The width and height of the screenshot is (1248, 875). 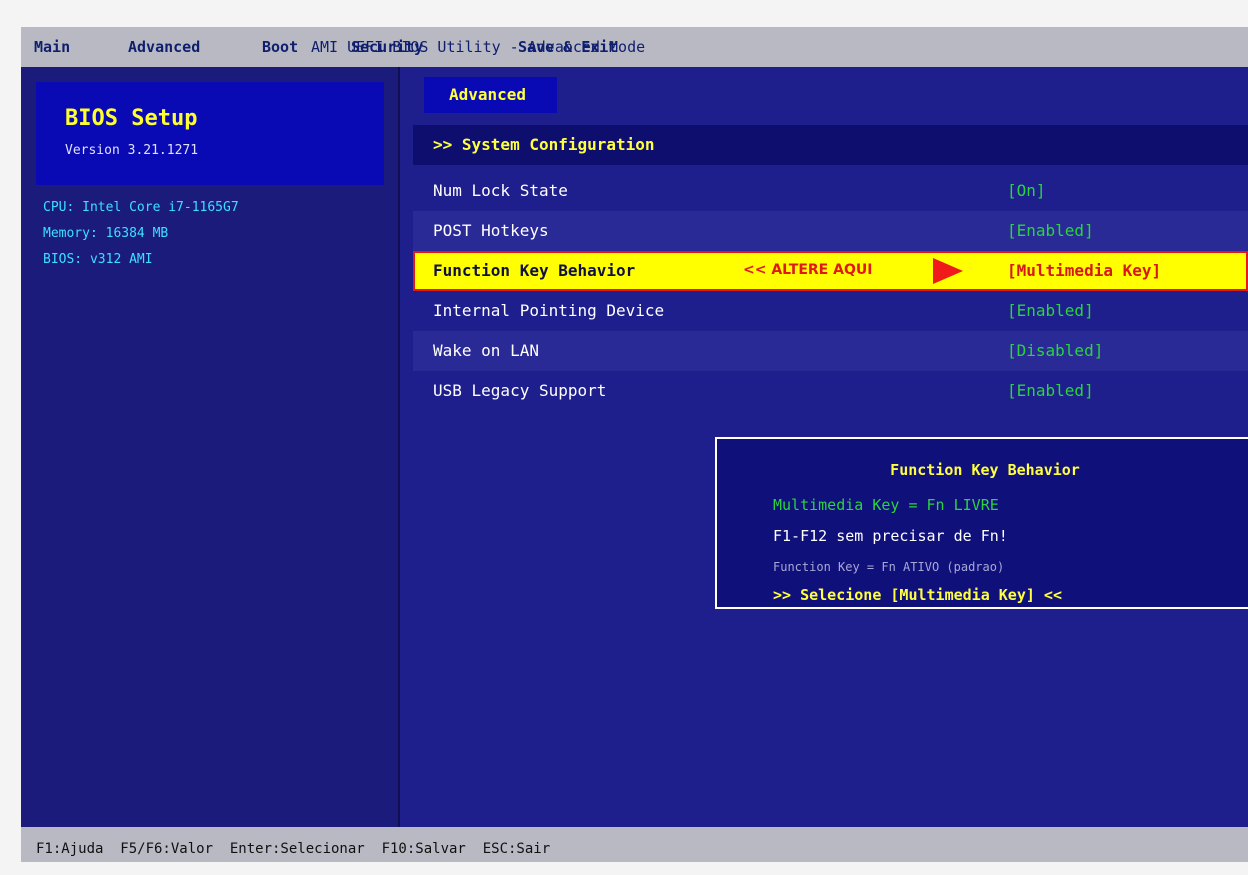 I want to click on setting-value: [Multimedia Key], so click(x=1084, y=270).